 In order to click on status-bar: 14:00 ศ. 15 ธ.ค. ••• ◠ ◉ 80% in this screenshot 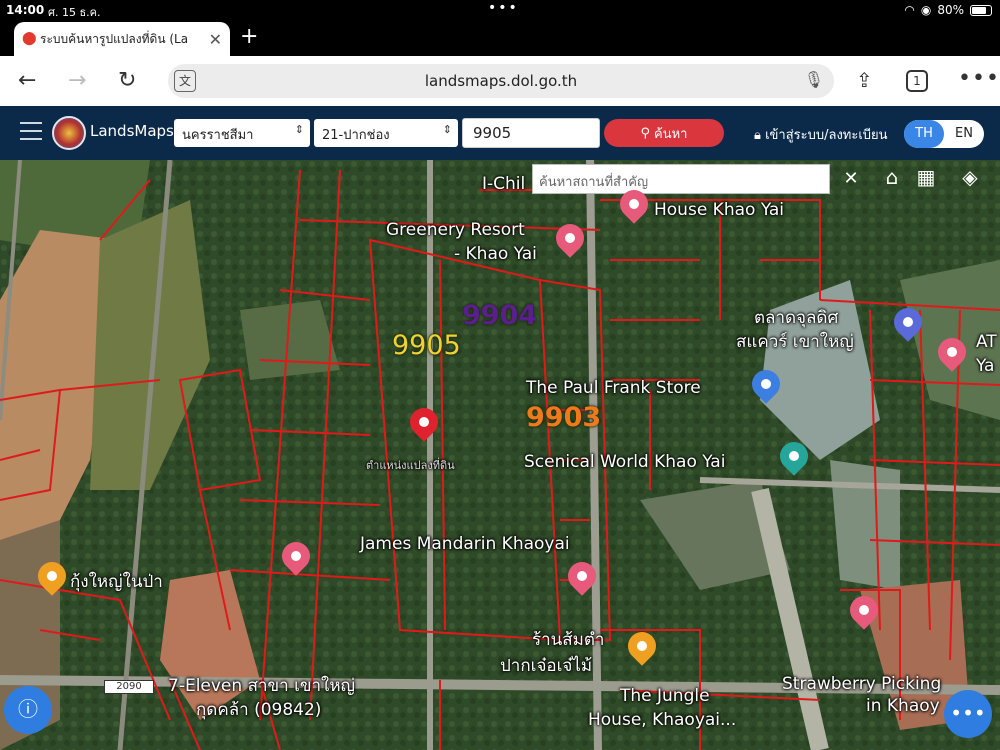, I will do `click(500, 10)`.